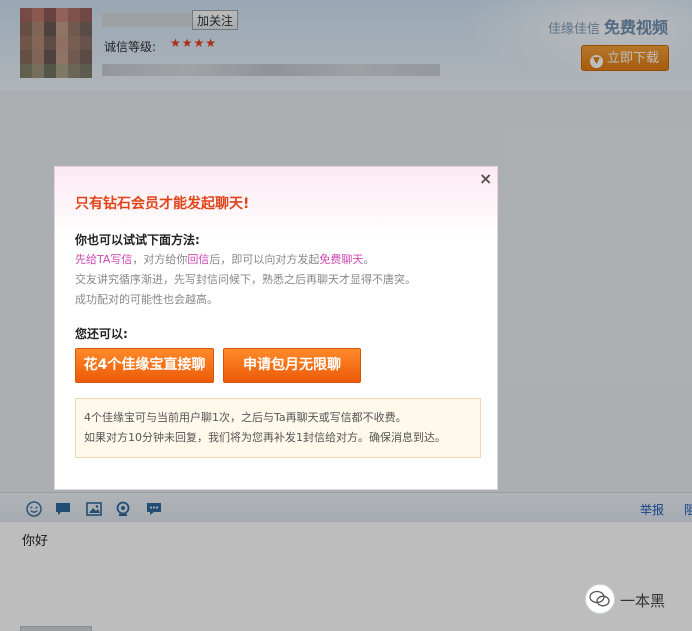 Image resolution: width=692 pixels, height=631 pixels. I want to click on dialog-title: 只有钻石会员才能发起聊天!, so click(162, 204).